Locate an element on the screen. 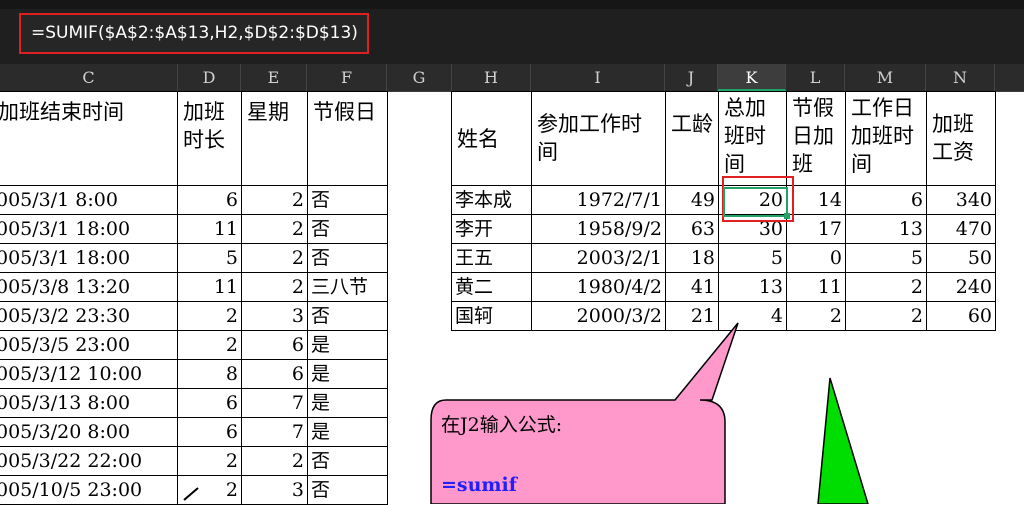  green-arrow is located at coordinates (843, 440).